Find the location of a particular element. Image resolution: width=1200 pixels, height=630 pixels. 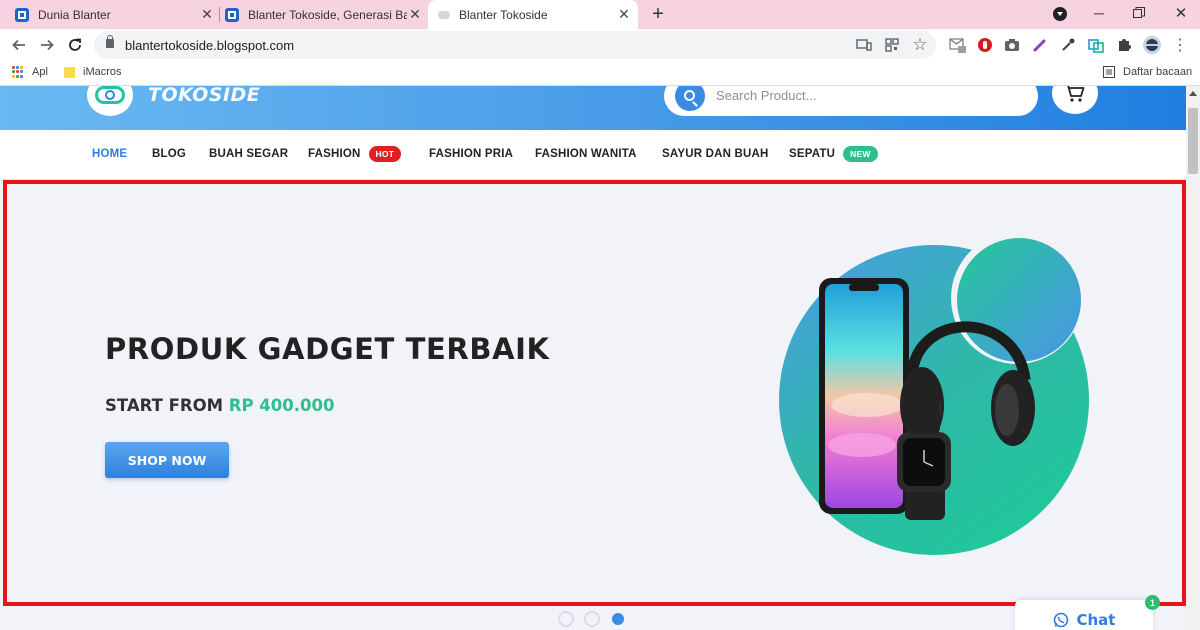

bookmark-apl: Apl is located at coordinates (30, 72).